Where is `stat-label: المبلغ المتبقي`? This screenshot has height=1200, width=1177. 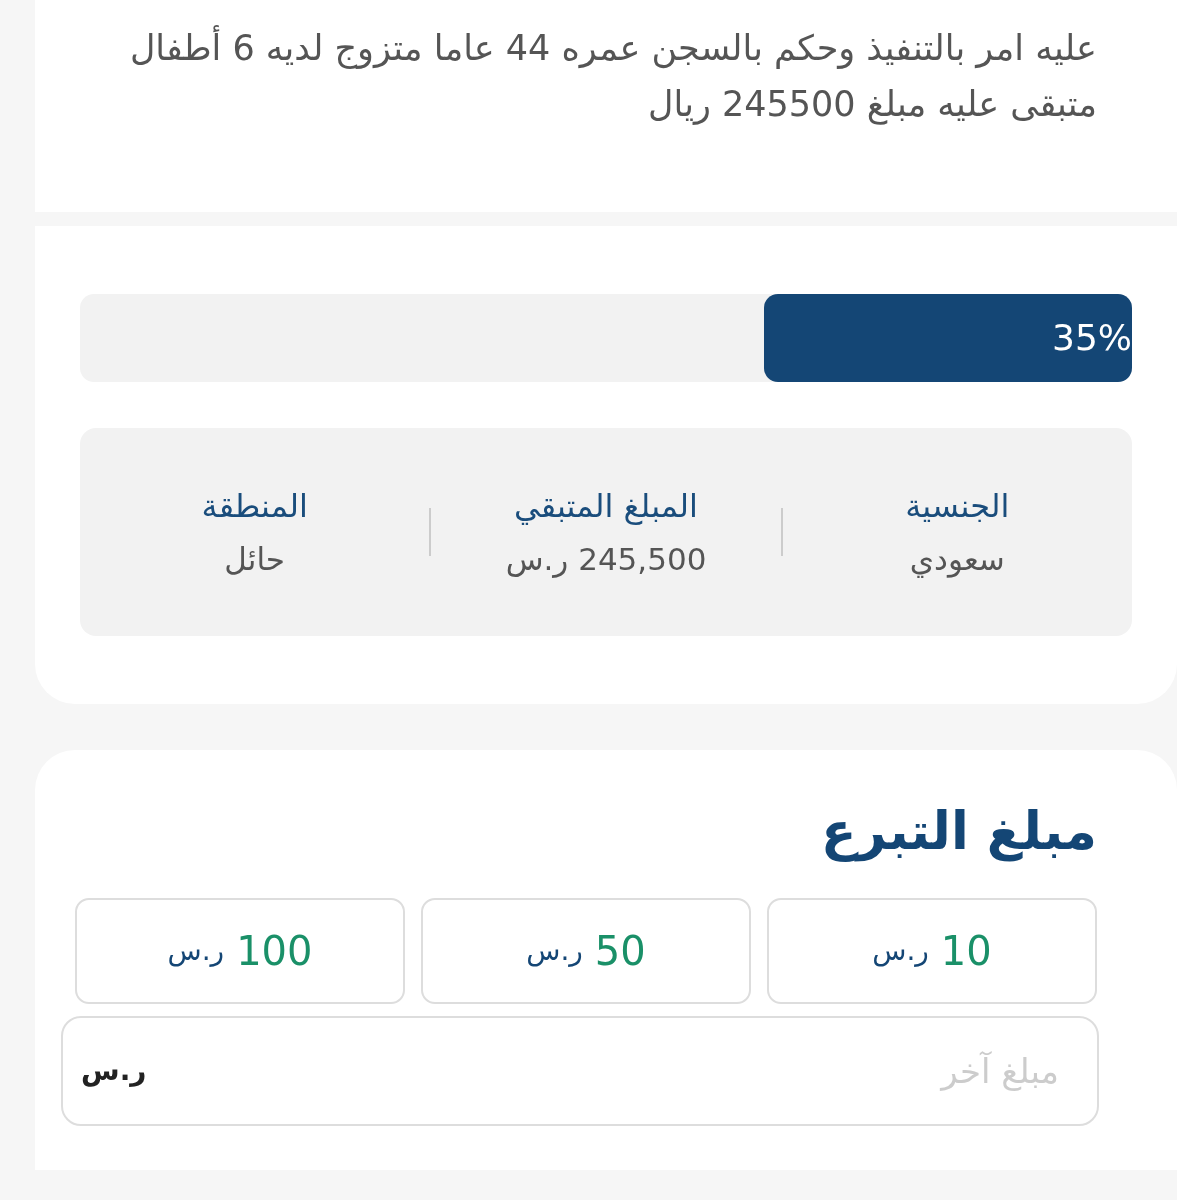 stat-label: المبلغ المتبقي is located at coordinates (606, 506).